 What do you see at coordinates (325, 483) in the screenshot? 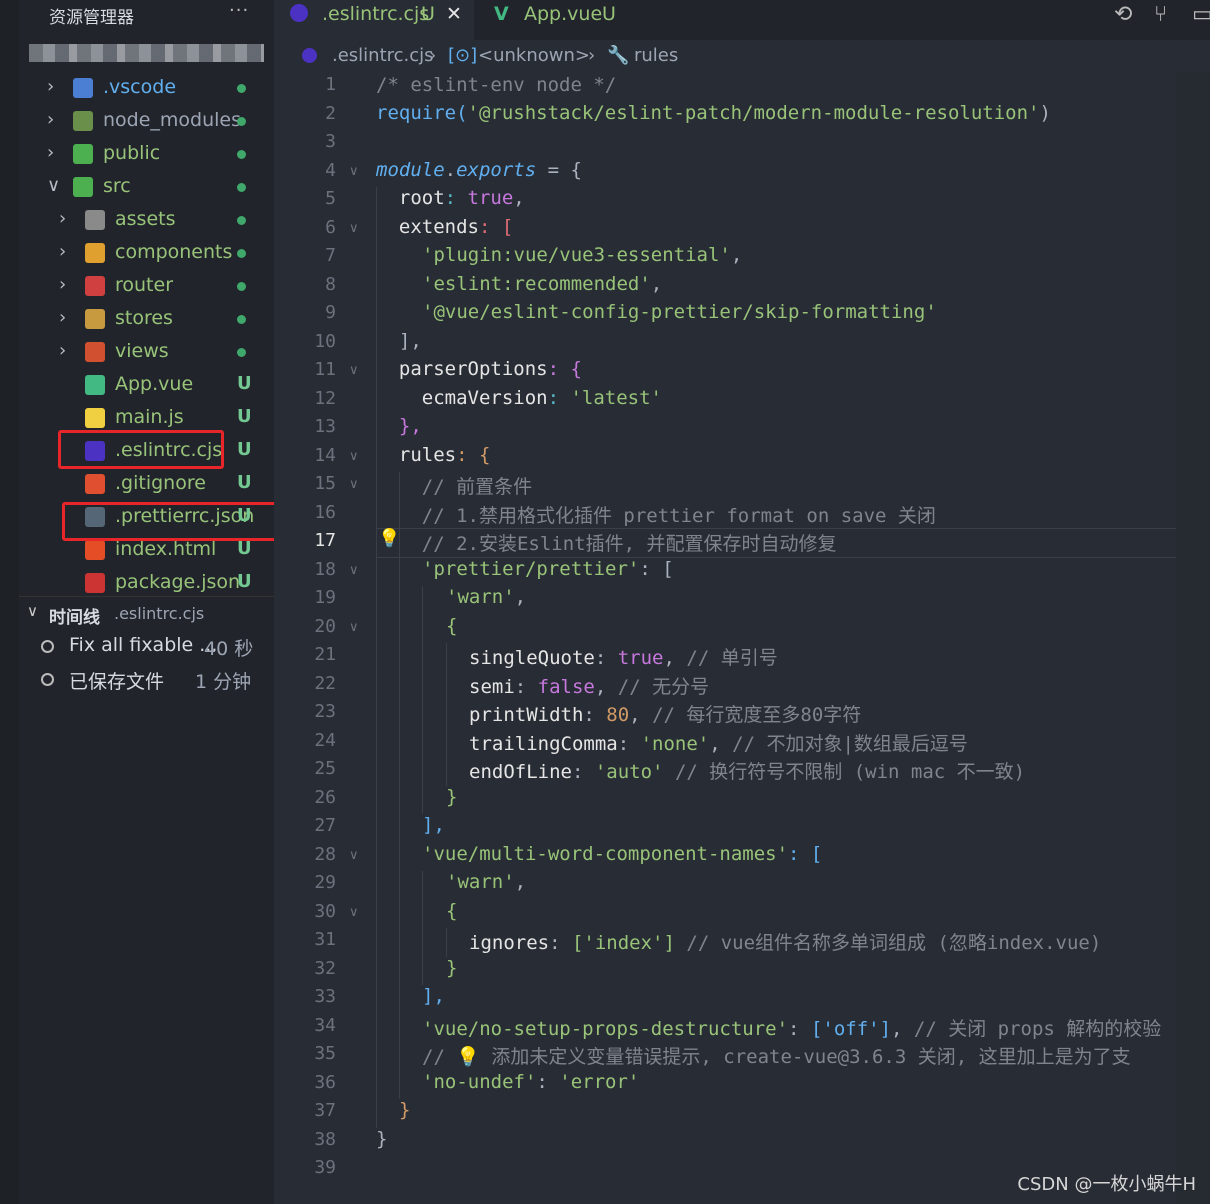
I see `line-number: 15` at bounding box center [325, 483].